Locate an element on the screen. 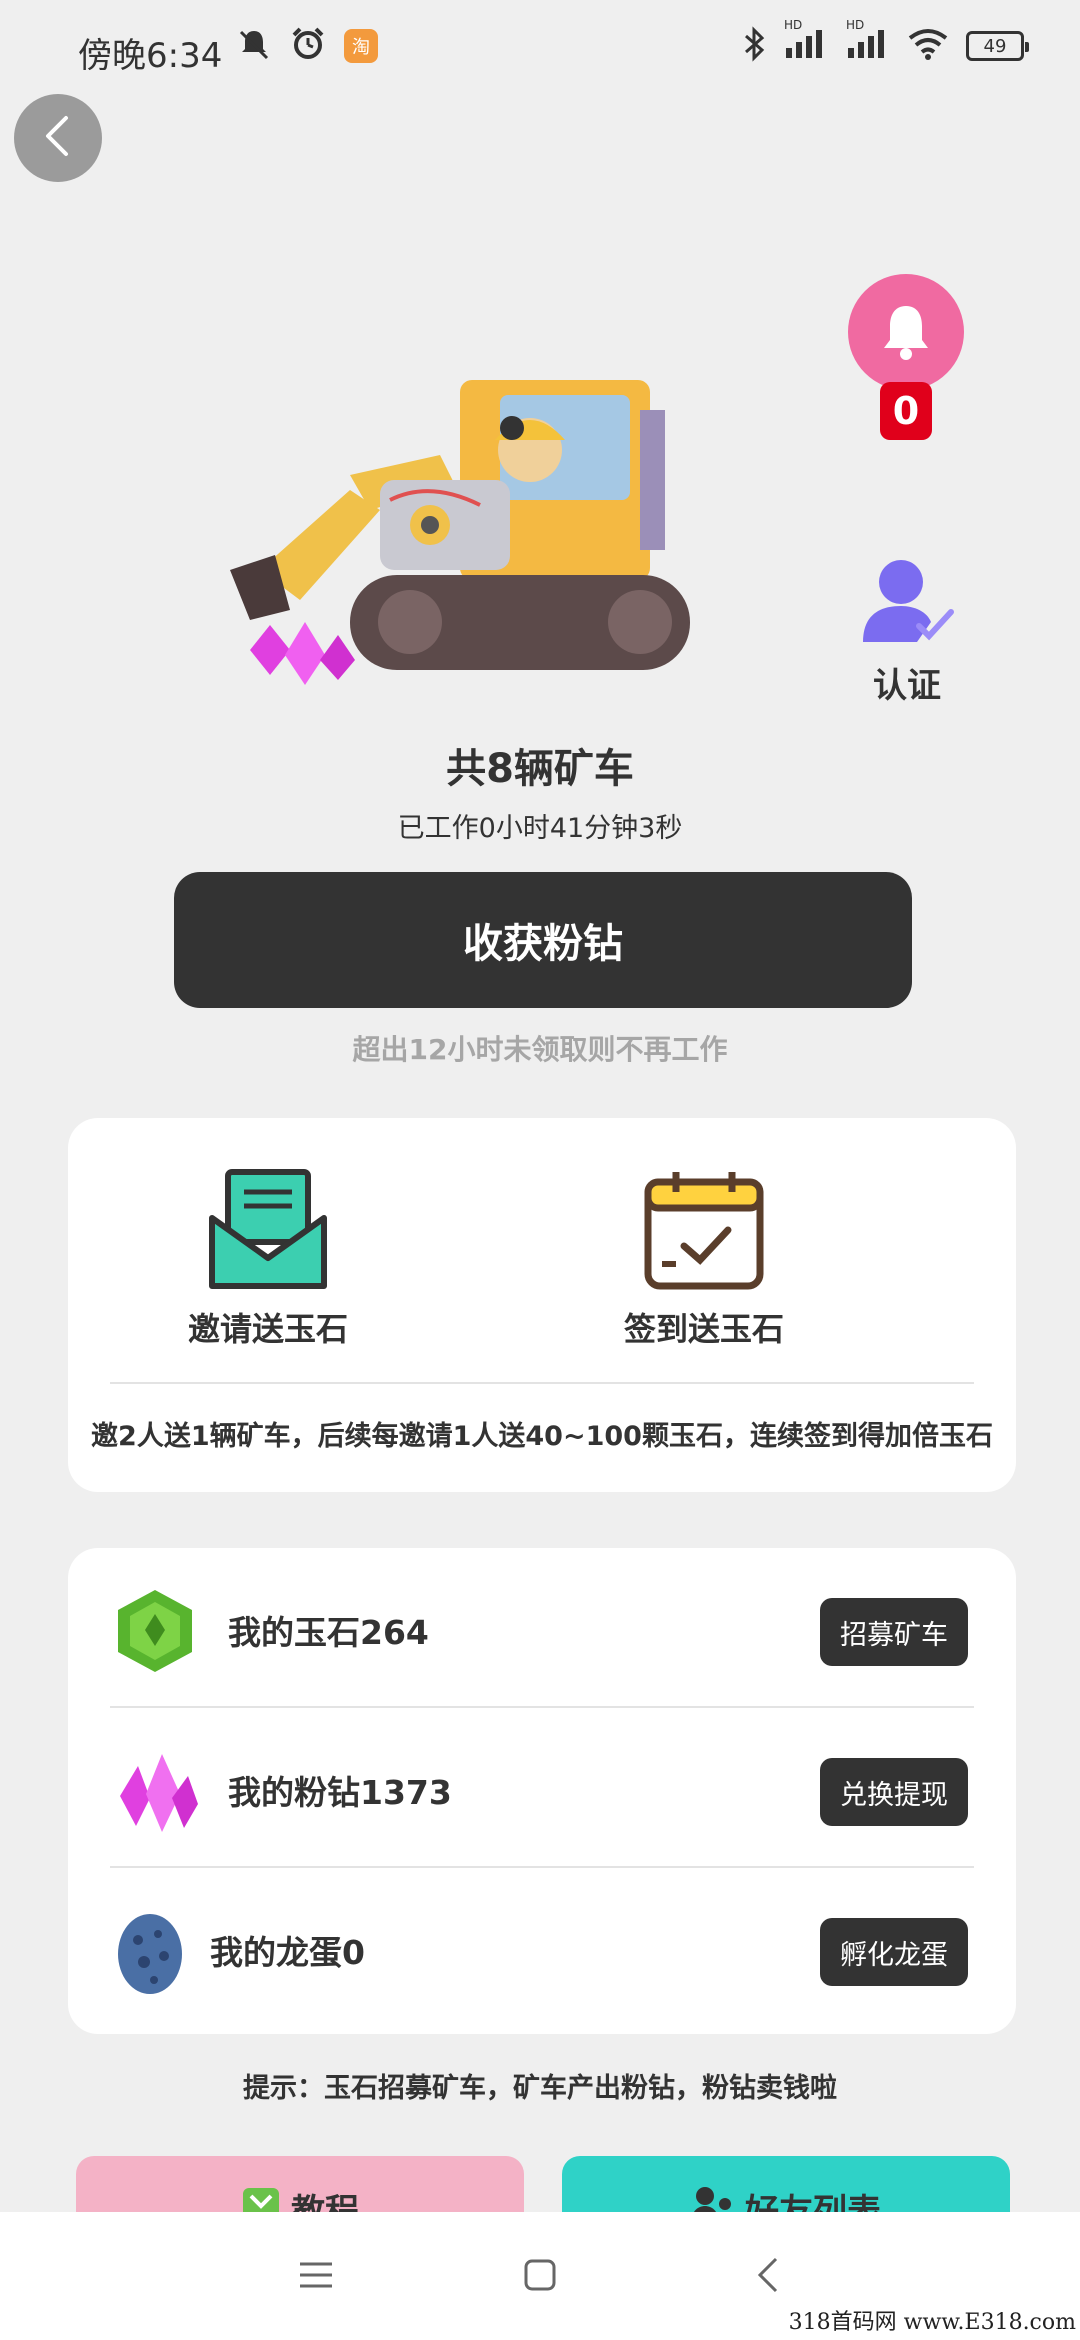  invite-feature: 邀请送玉石 is located at coordinates (268, 1259).